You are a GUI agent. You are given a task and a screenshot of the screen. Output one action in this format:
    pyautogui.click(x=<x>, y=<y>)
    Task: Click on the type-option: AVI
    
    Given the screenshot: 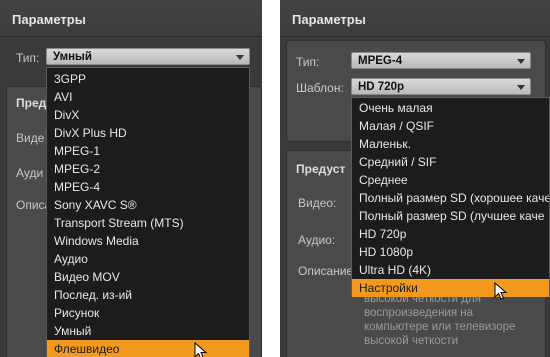 What is the action you would take?
    pyautogui.click(x=148, y=97)
    